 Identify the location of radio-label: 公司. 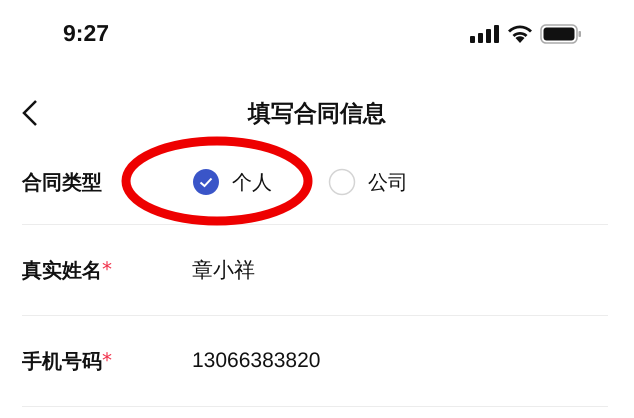
(388, 182).